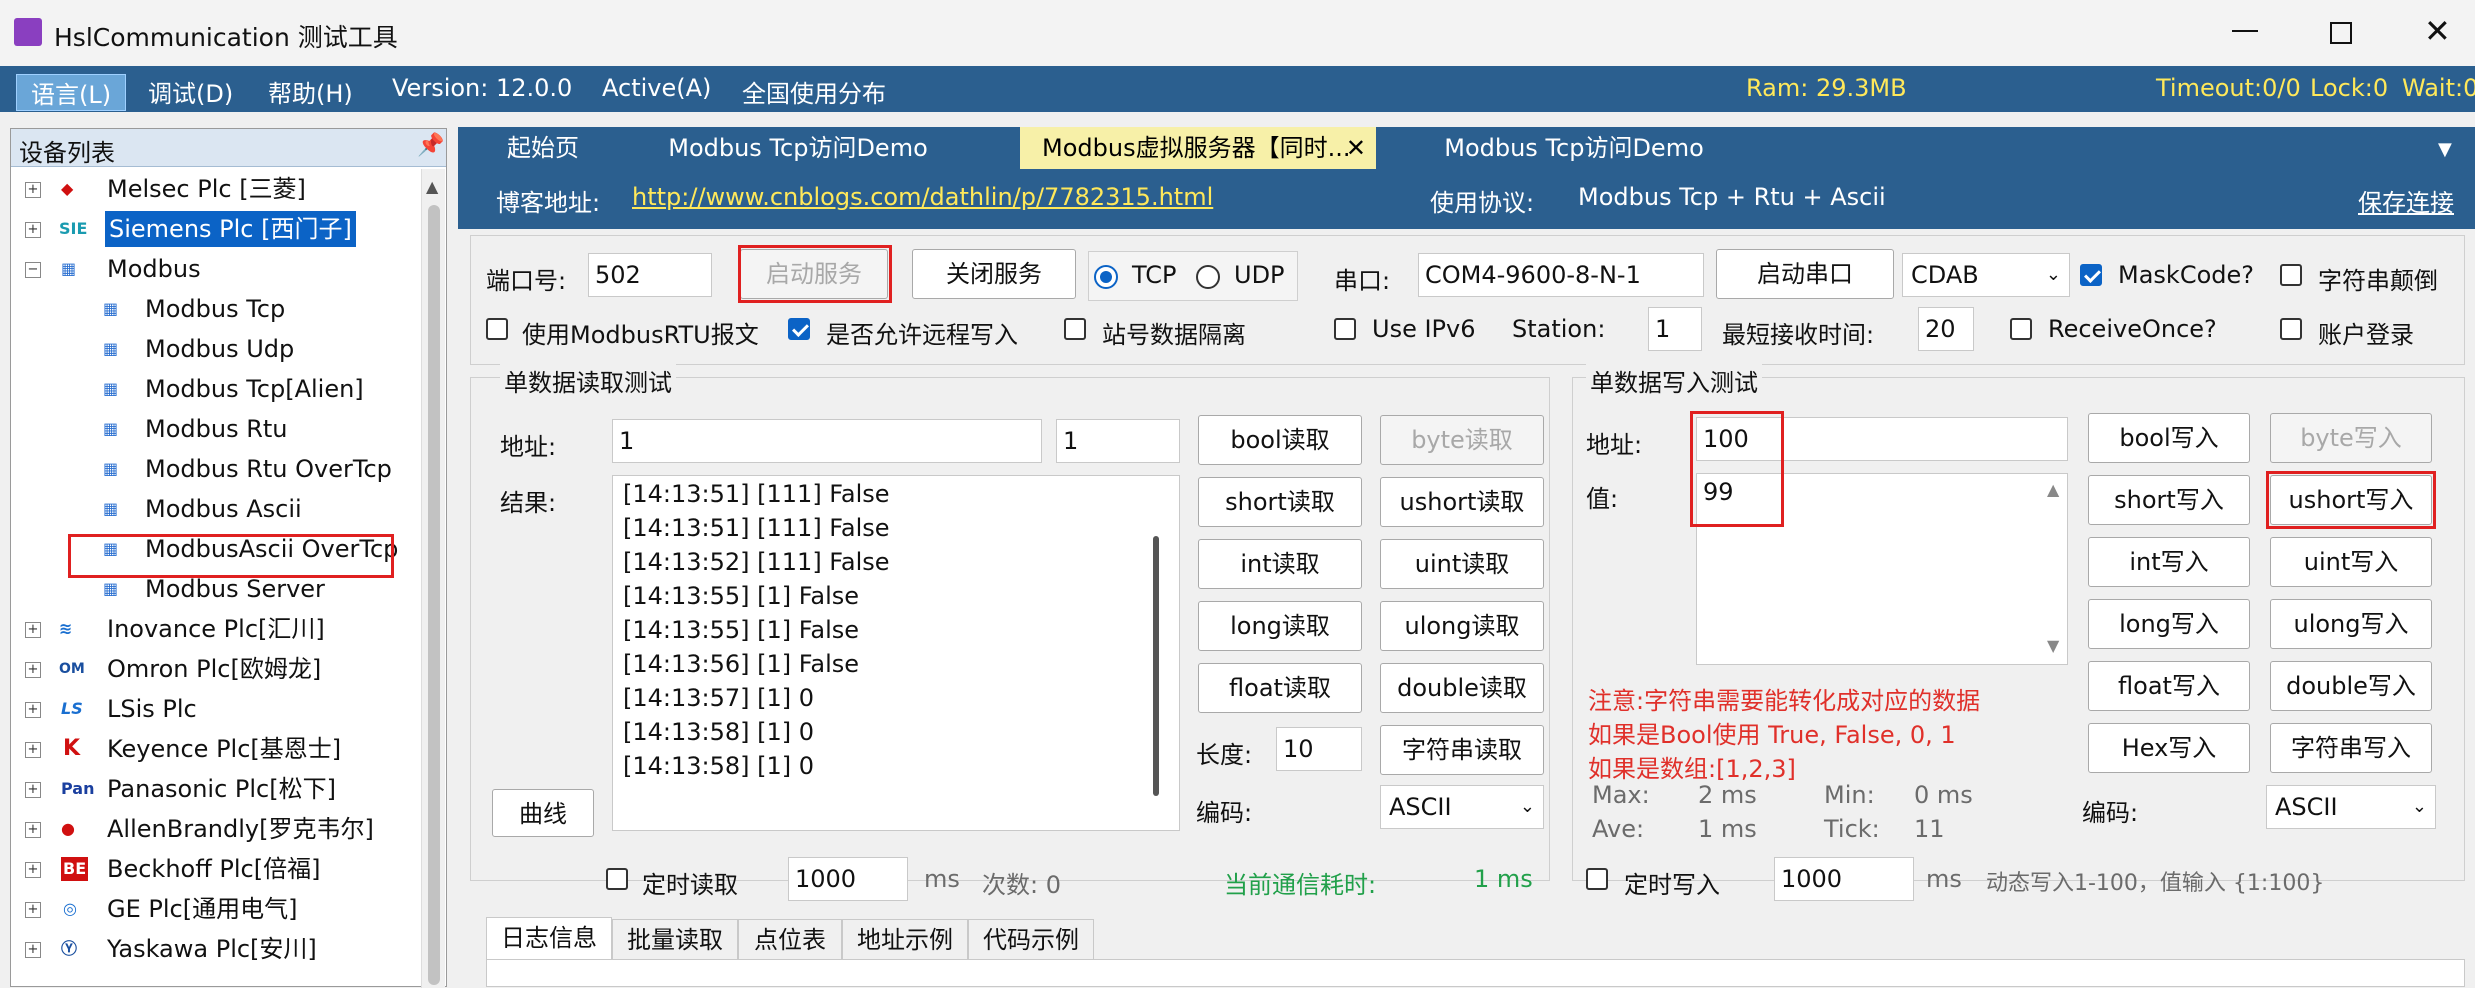 Image resolution: width=2475 pixels, height=988 pixels. Describe the element at coordinates (2053, 645) in the screenshot. I see `scroll-down-icon: ▼` at that location.